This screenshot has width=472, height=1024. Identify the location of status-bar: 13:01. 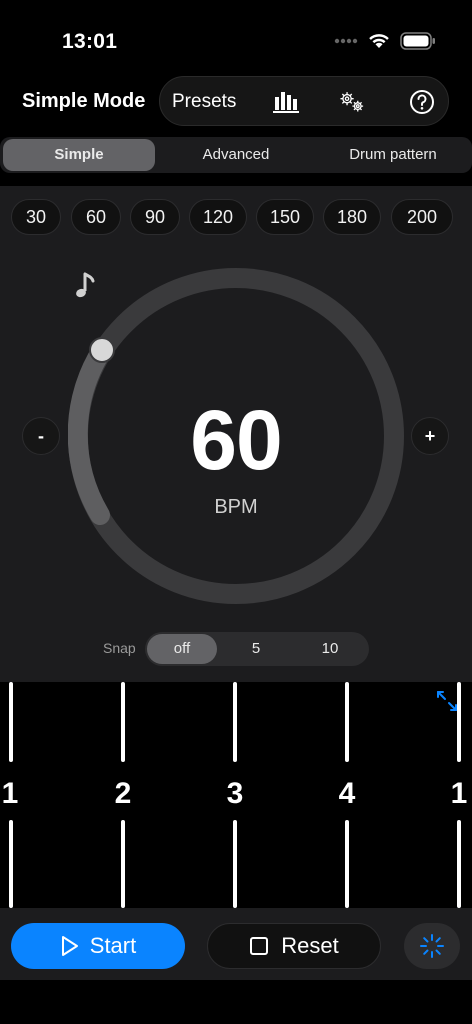
(236, 36).